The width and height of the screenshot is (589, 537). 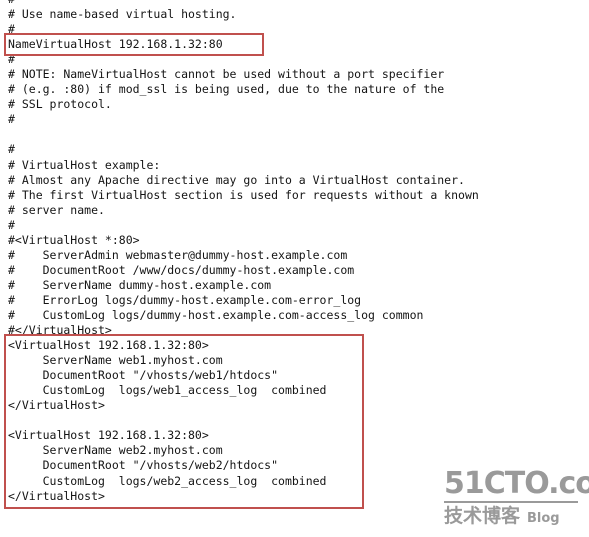 What do you see at coordinates (115, 450) in the screenshot?
I see `code-line-vhost2-servername: ServerName web2.myhost.com` at bounding box center [115, 450].